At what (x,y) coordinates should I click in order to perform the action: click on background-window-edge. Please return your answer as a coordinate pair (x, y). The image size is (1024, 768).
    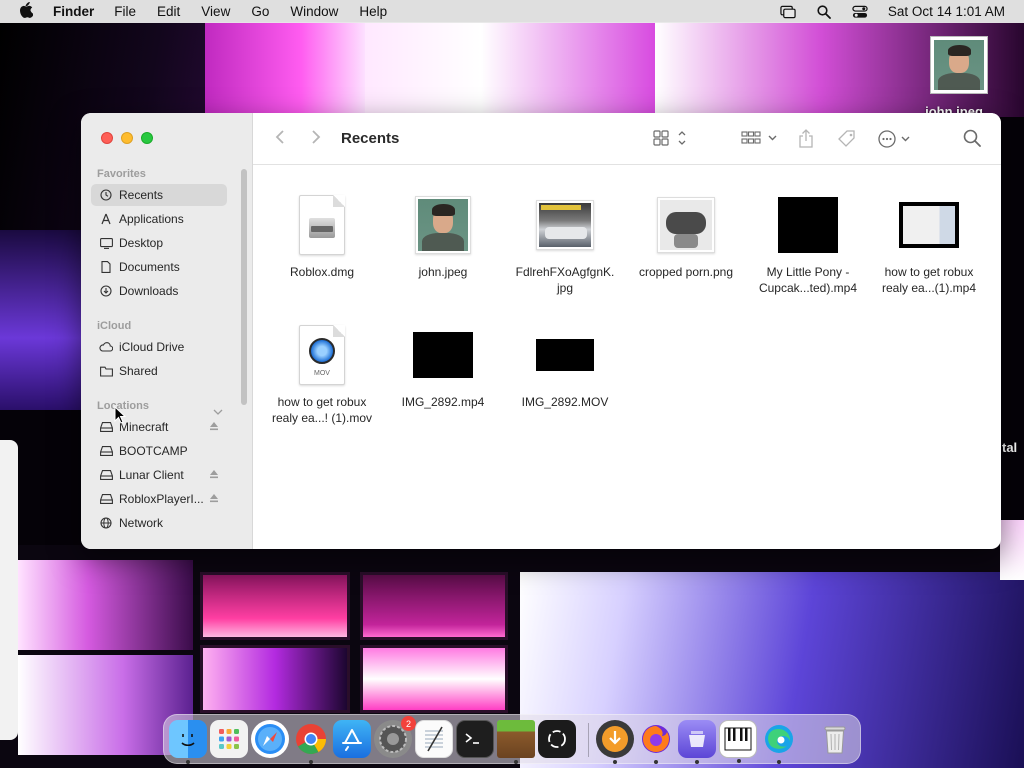
    Looking at the image, I should click on (9, 590).